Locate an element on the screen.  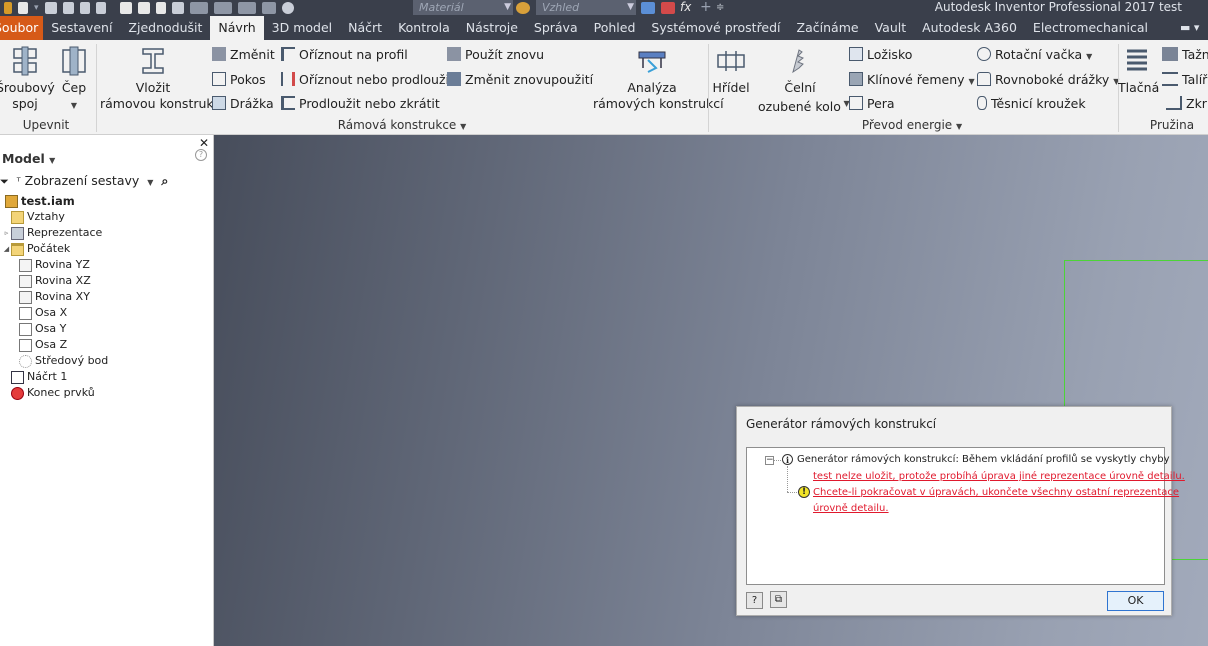
select-icon is located at coordinates (177, 8).